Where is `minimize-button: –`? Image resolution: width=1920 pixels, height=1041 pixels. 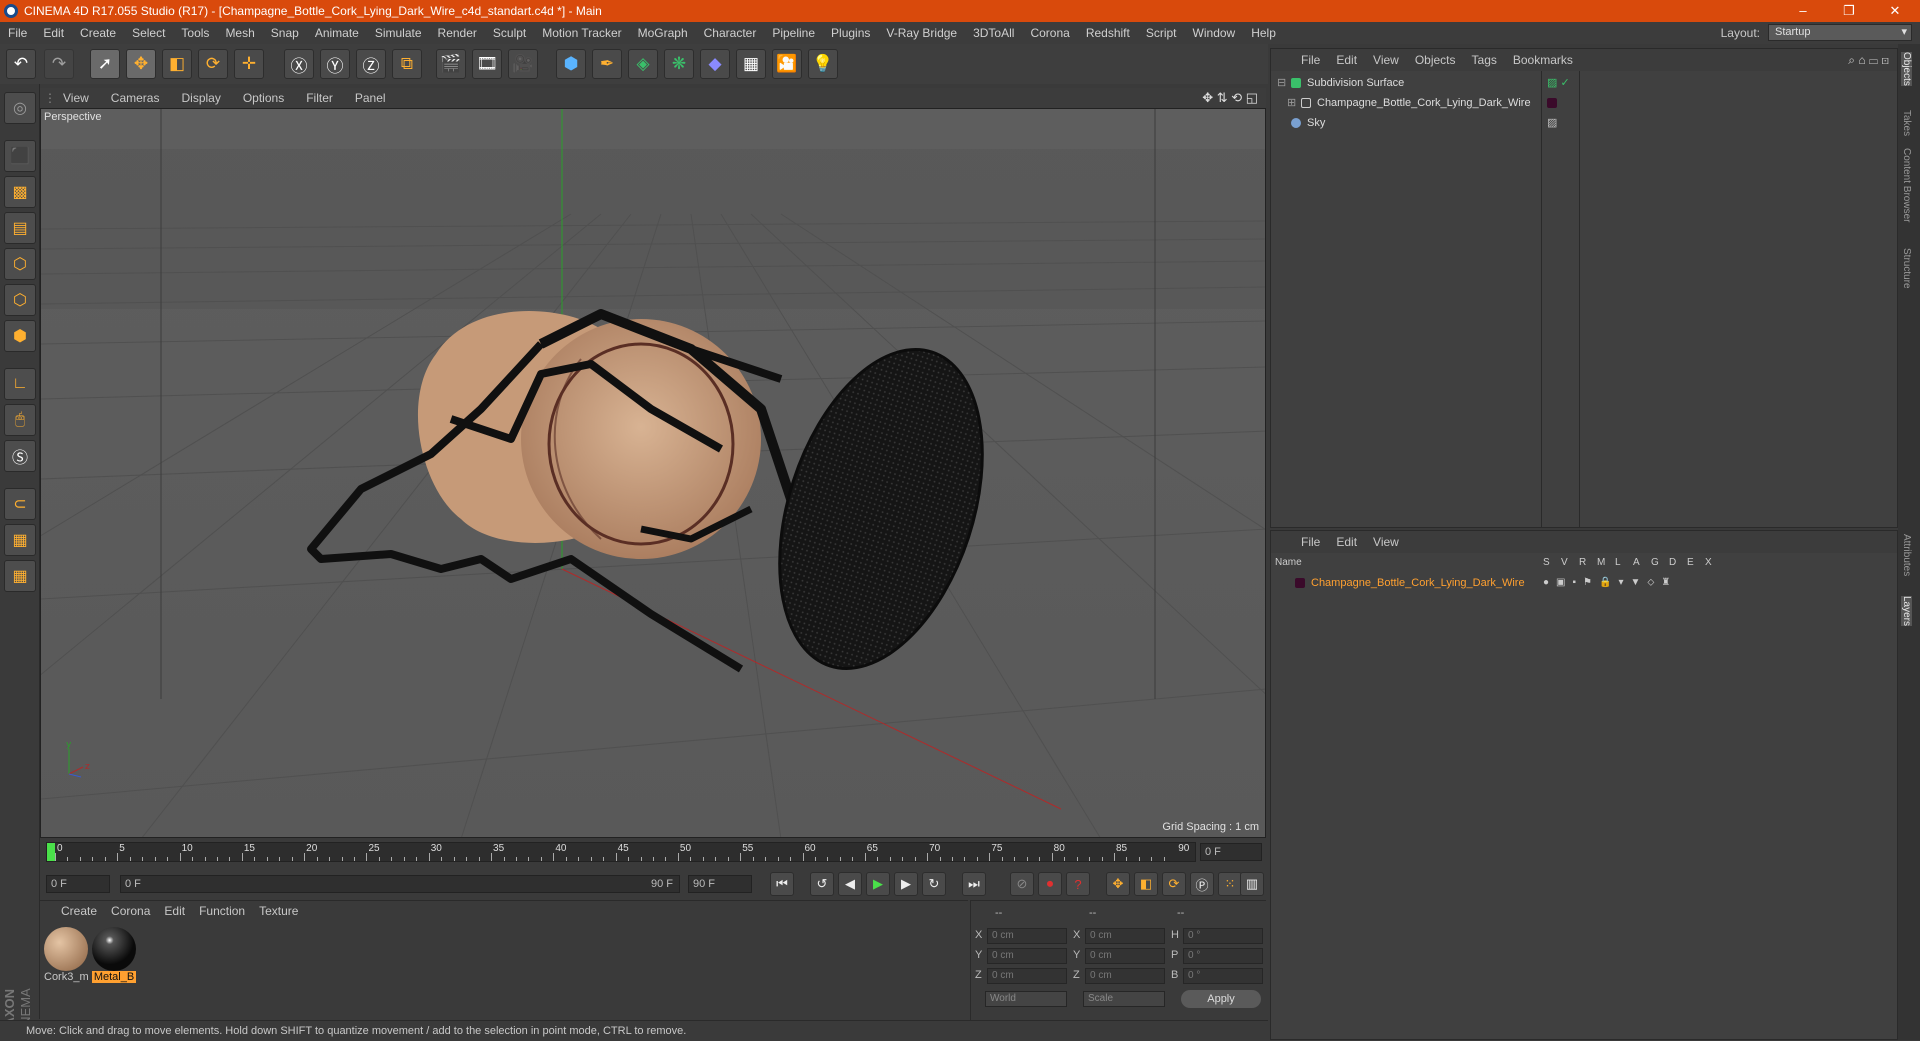 minimize-button: – is located at coordinates (1803, 11).